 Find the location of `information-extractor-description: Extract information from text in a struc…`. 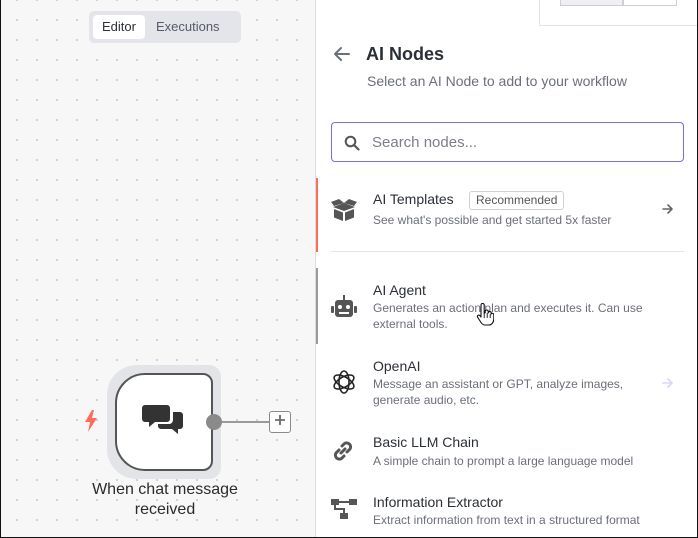

information-extractor-description: Extract information from text in a struc… is located at coordinates (506, 520).